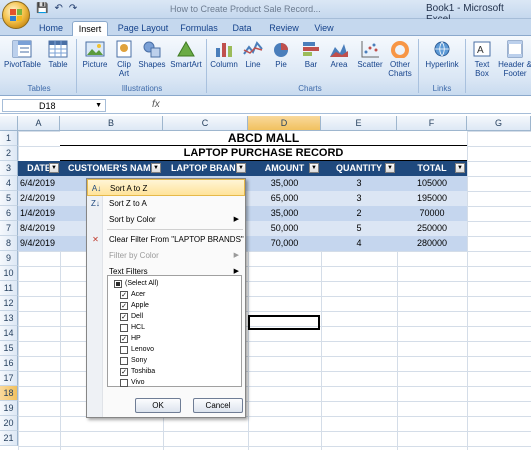 The image size is (531, 450). I want to click on row-header: 14, so click(9, 333).